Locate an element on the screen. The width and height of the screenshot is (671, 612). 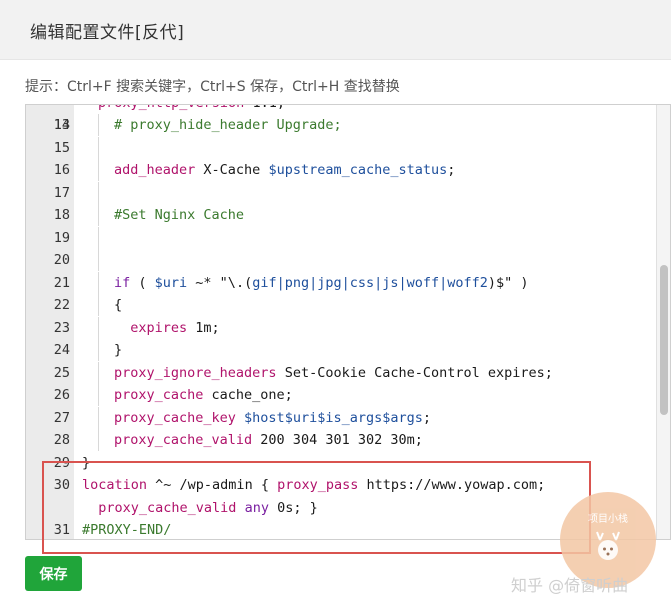
code-line: 29} is located at coordinates (342, 463).